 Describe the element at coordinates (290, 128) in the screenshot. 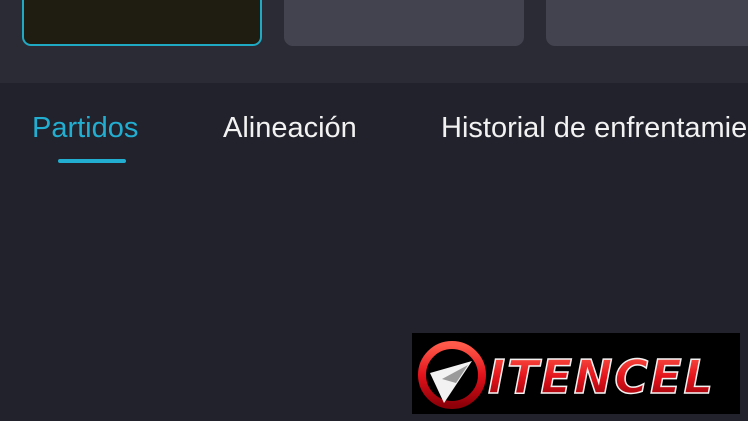

I see `tab-alineacion: Alineación` at that location.